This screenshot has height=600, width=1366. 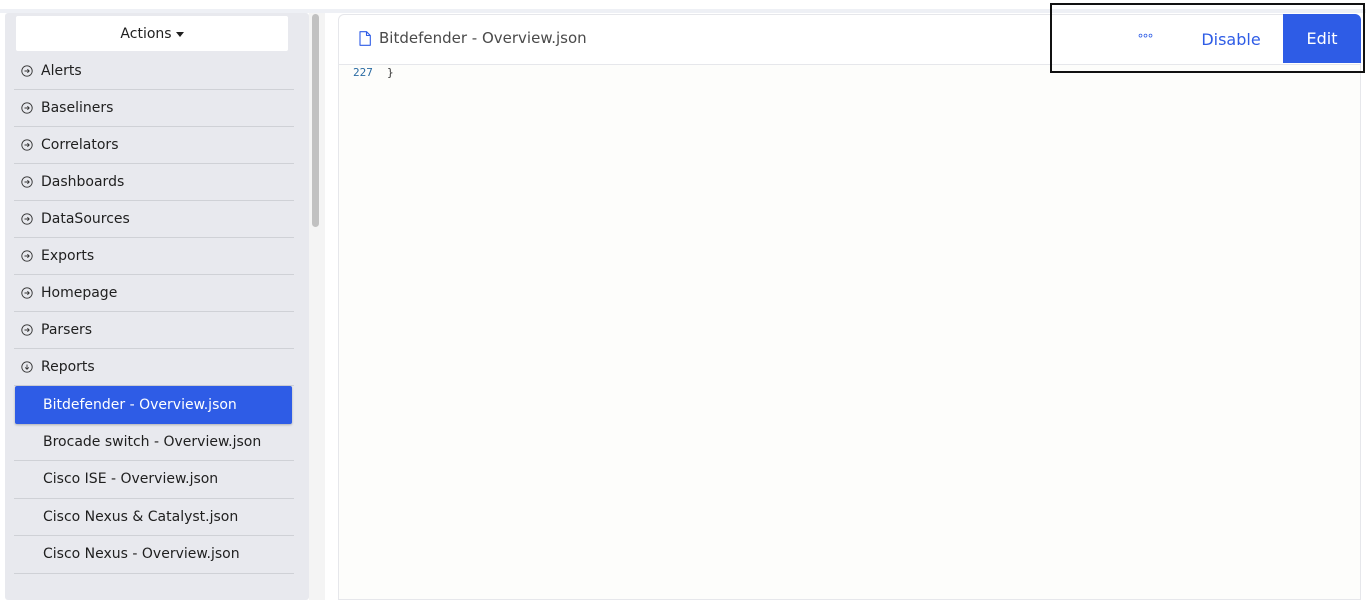 I want to click on report-file-label: Cisco Nexus & Catalyst.json, so click(x=141, y=516).